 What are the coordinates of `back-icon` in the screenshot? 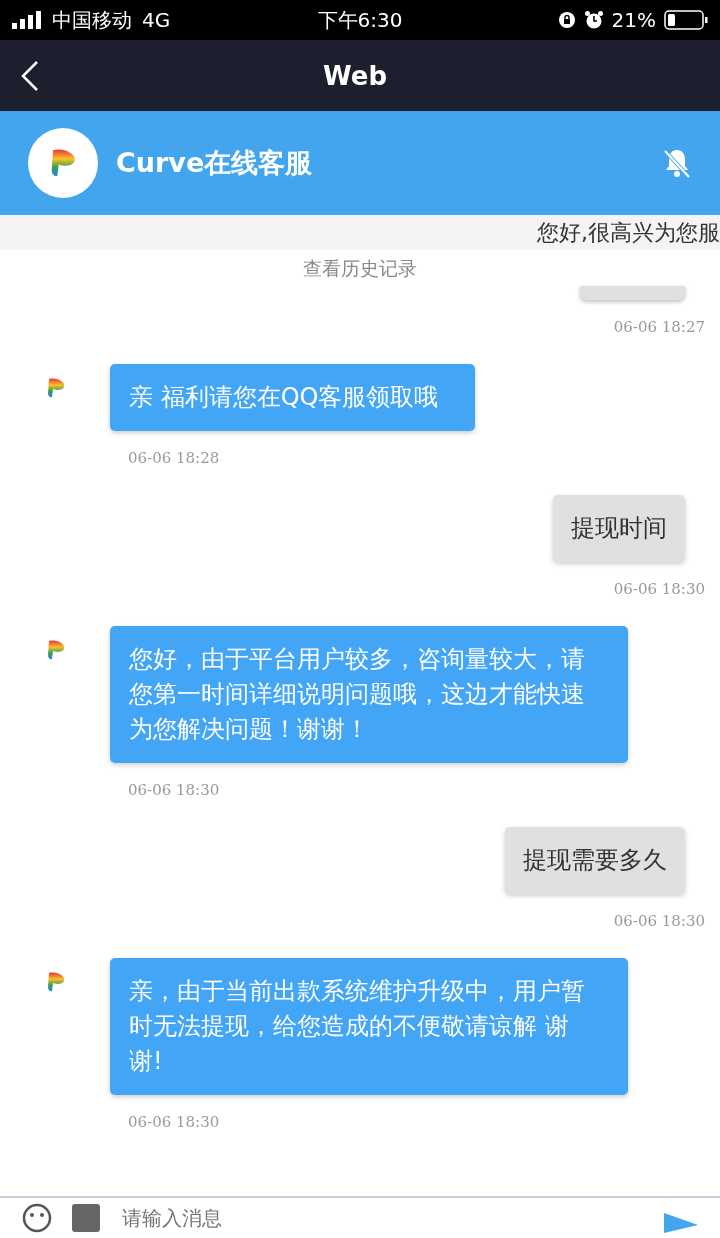 It's located at (30, 75).